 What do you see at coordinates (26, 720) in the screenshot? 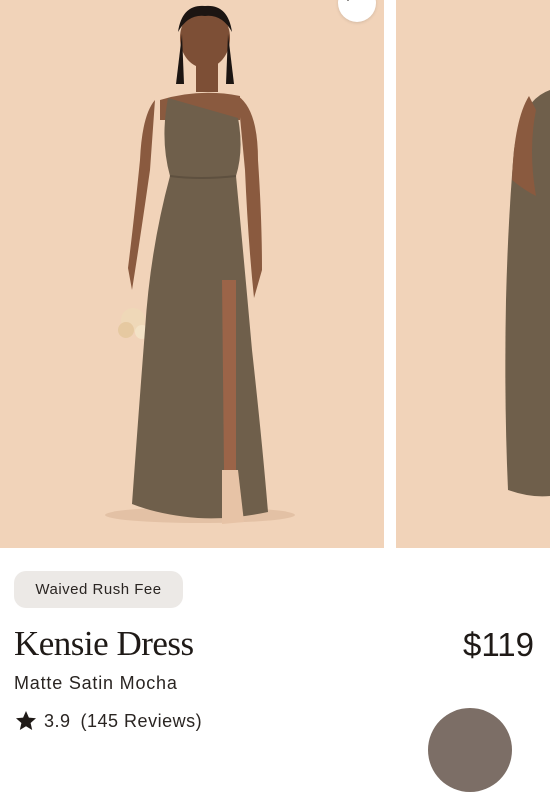
I see `star-icon` at bounding box center [26, 720].